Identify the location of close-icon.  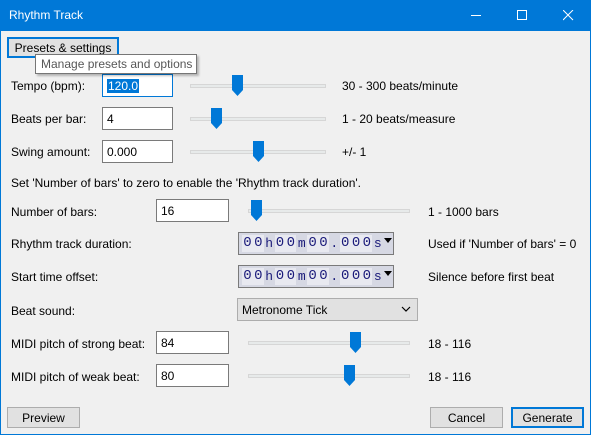
(568, 15).